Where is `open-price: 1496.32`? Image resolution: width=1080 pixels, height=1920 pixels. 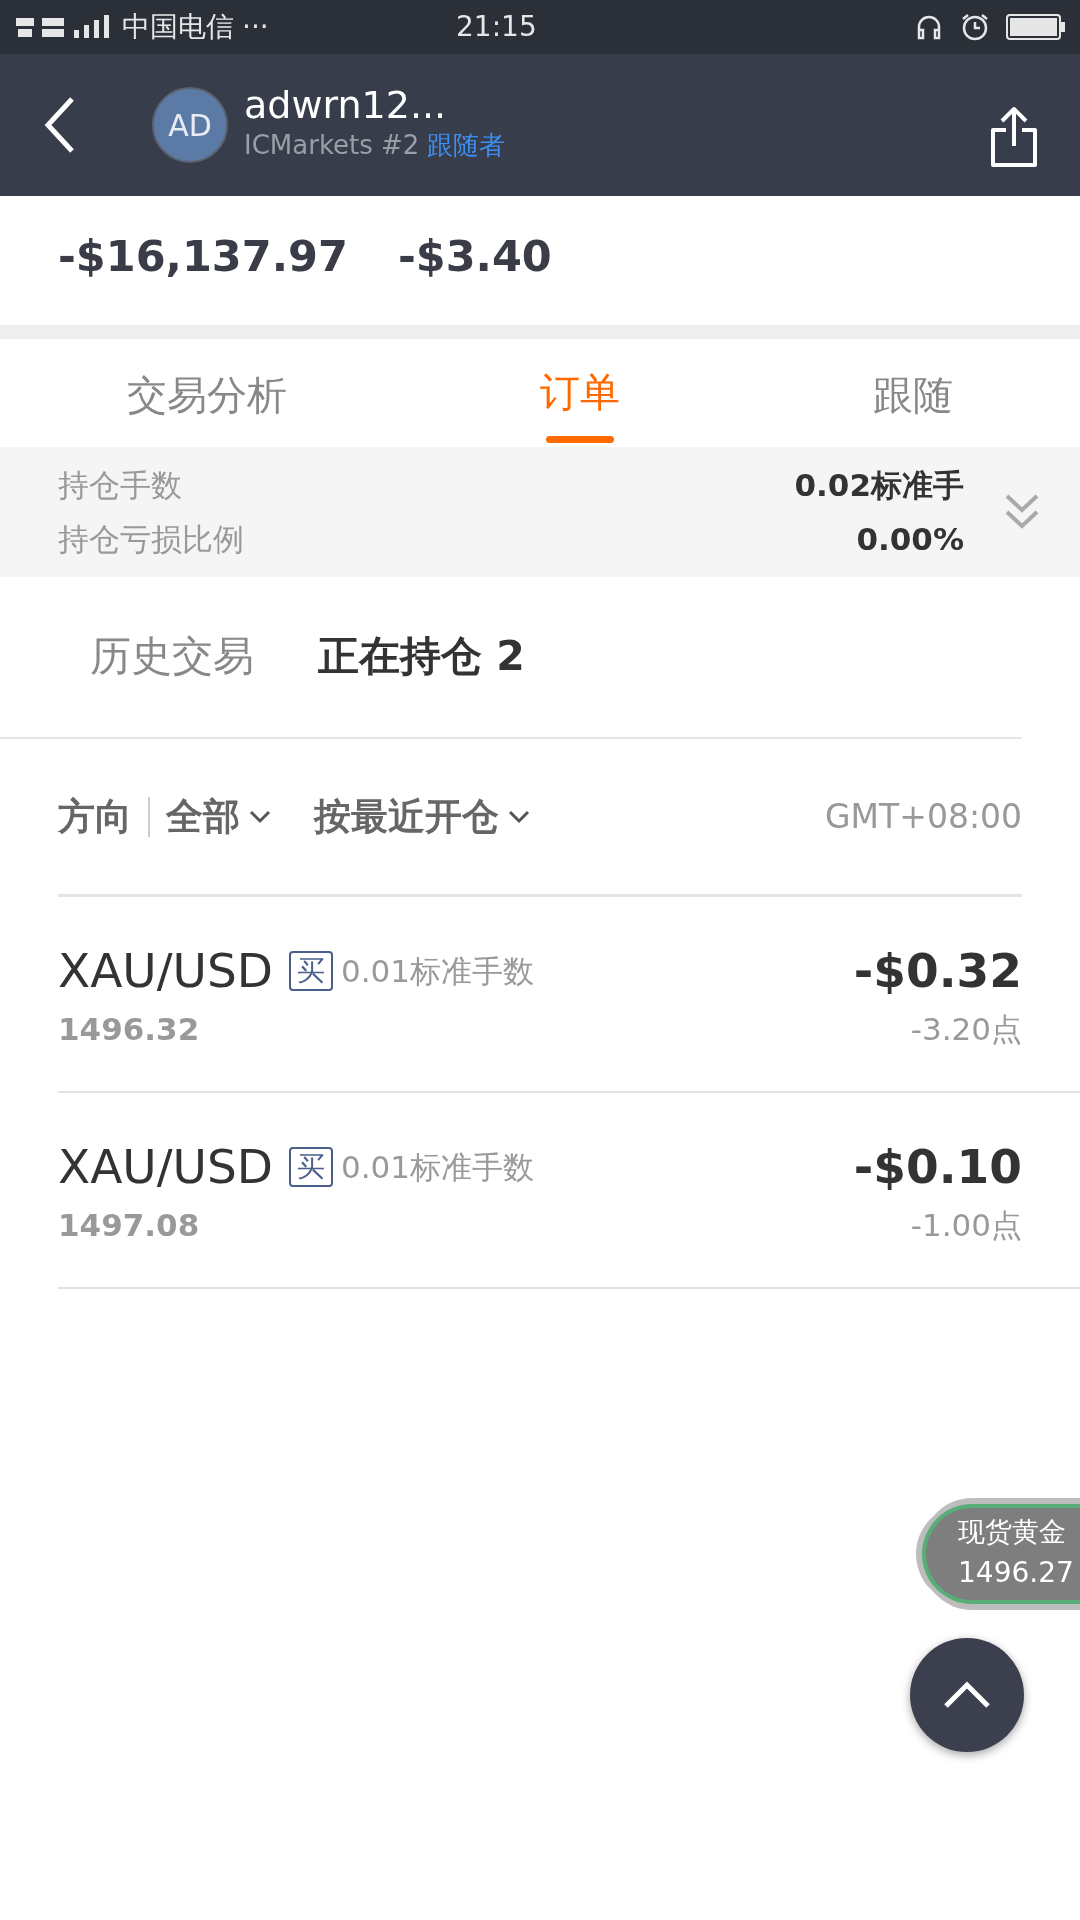
open-price: 1496.32 is located at coordinates (129, 1029).